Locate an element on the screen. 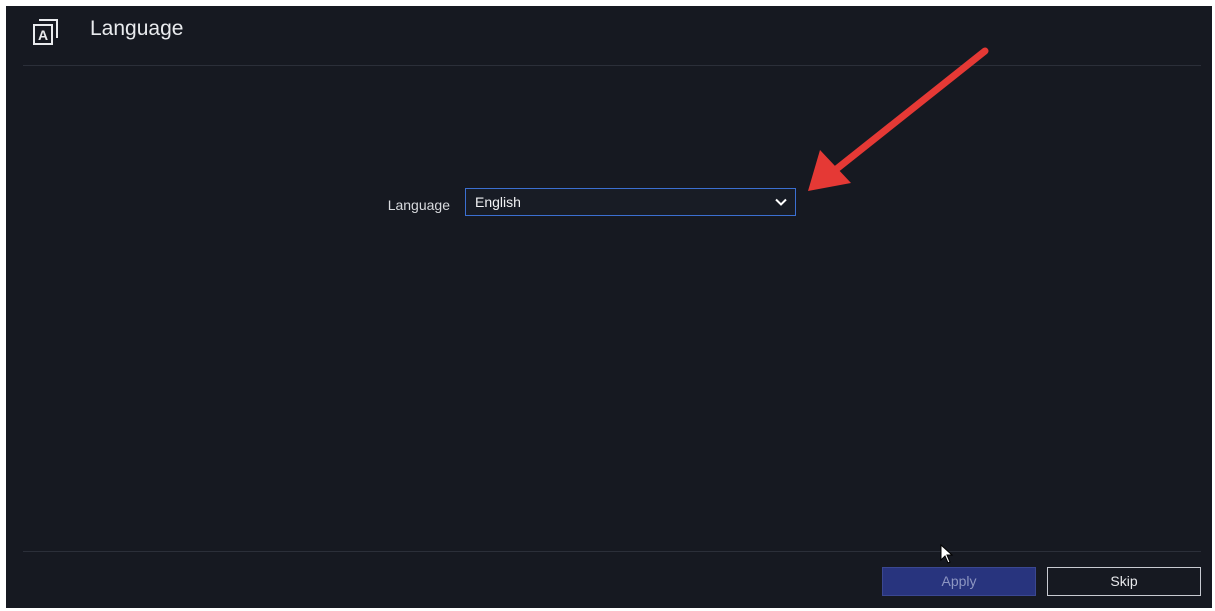  header-divider is located at coordinates (612, 65).